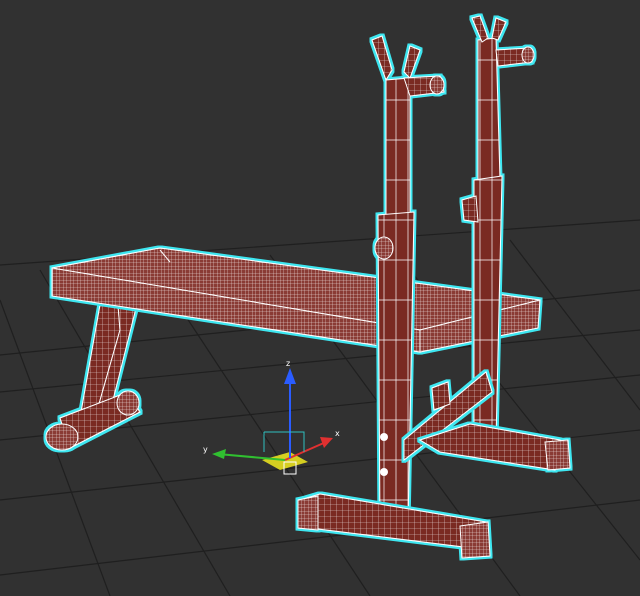 This screenshot has width=640, height=596. What do you see at coordinates (494, 447) in the screenshot?
I see `rack-foot-rear` at bounding box center [494, 447].